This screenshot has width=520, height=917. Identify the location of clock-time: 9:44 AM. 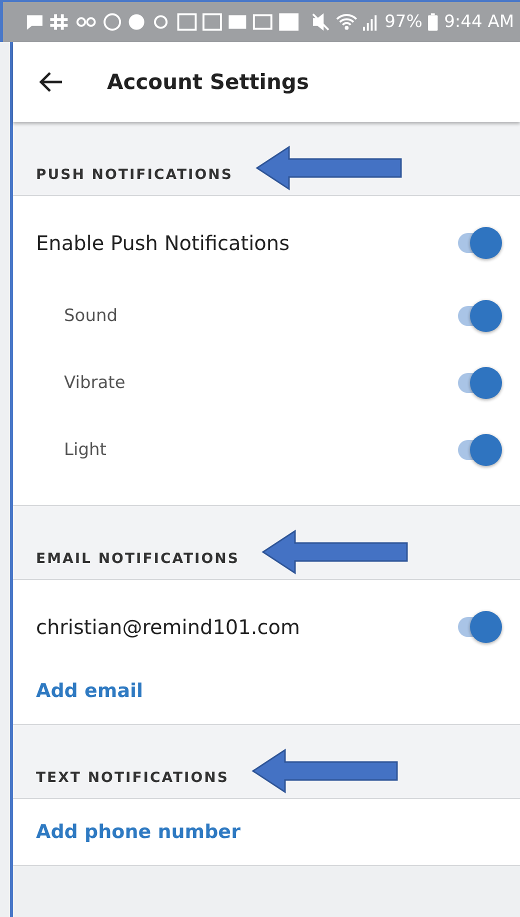
(479, 22).